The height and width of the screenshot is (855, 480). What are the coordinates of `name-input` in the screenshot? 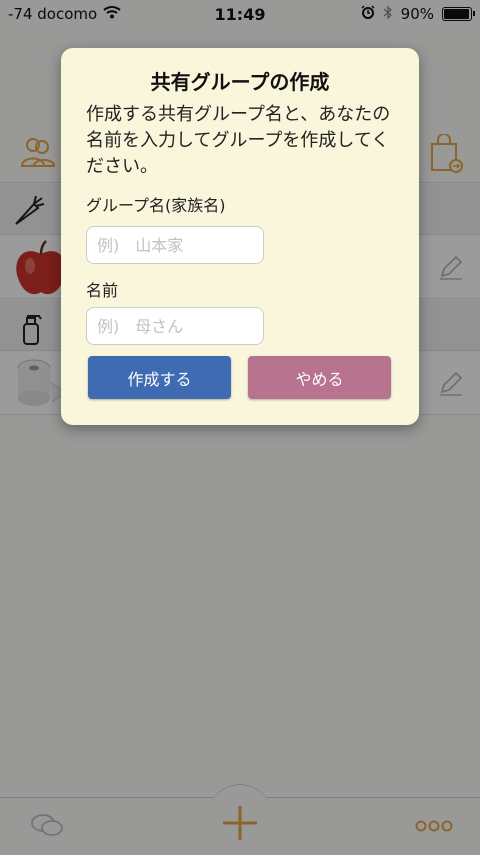 It's located at (175, 326).